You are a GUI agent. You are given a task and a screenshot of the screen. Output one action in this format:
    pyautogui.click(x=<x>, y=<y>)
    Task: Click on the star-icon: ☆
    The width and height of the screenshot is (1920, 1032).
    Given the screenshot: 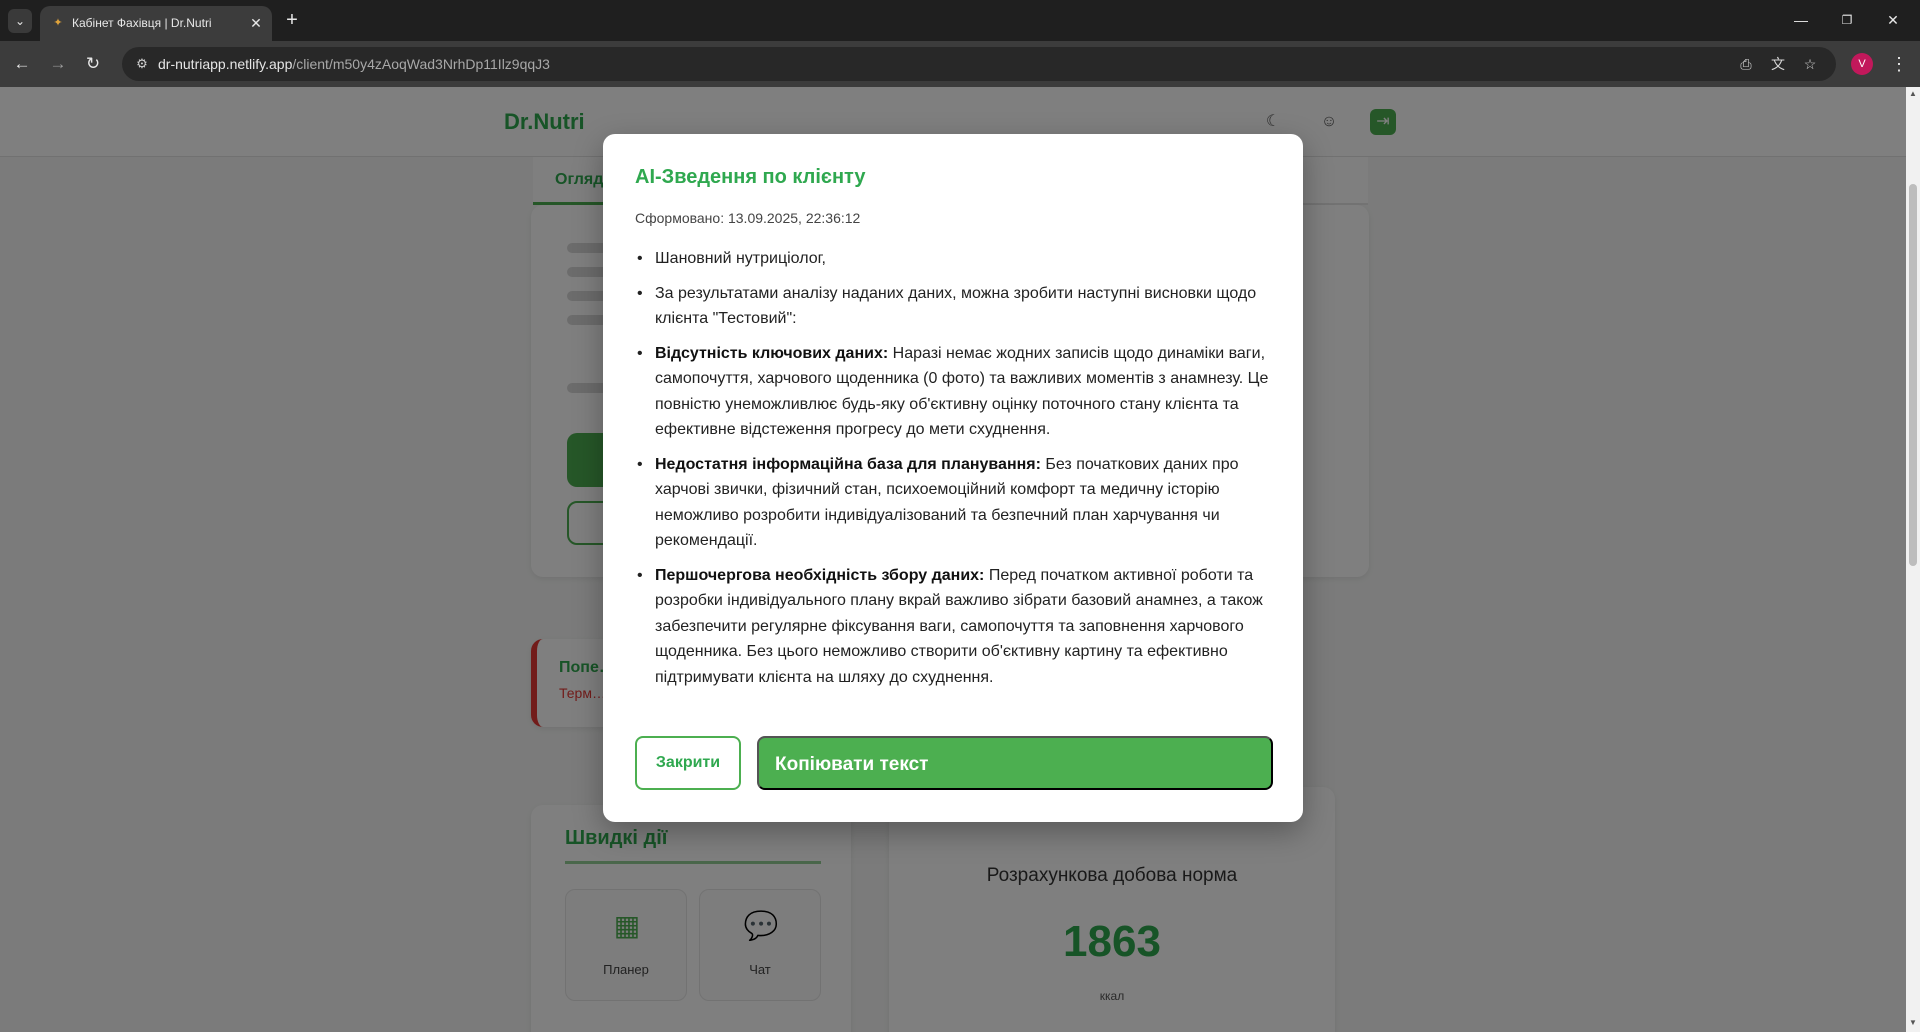 What is the action you would take?
    pyautogui.click(x=1810, y=64)
    